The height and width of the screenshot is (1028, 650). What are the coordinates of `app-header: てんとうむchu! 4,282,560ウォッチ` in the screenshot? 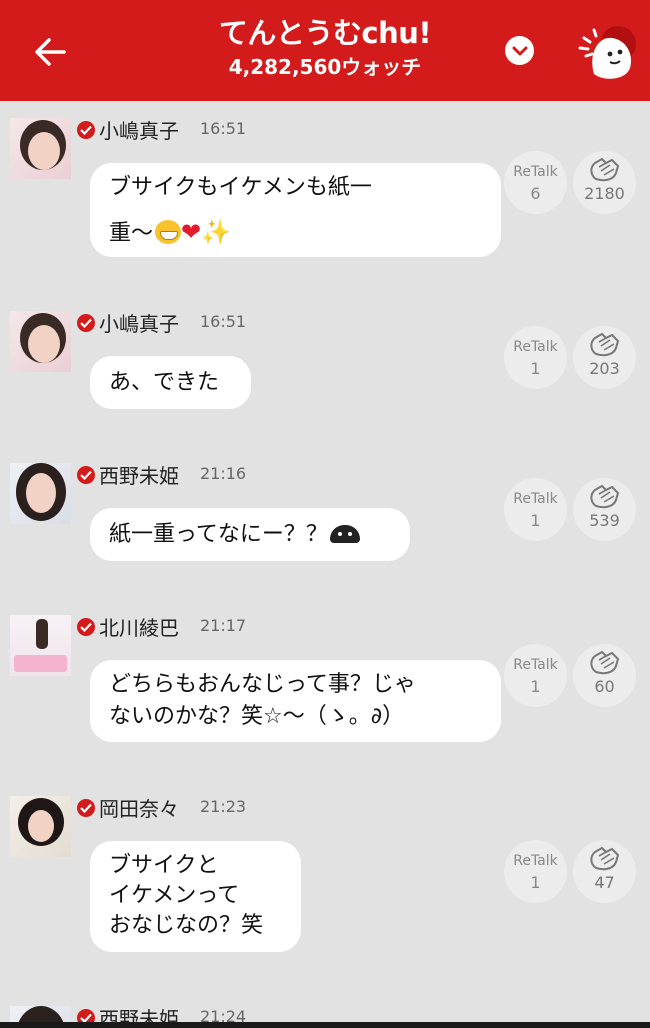 It's located at (325, 50).